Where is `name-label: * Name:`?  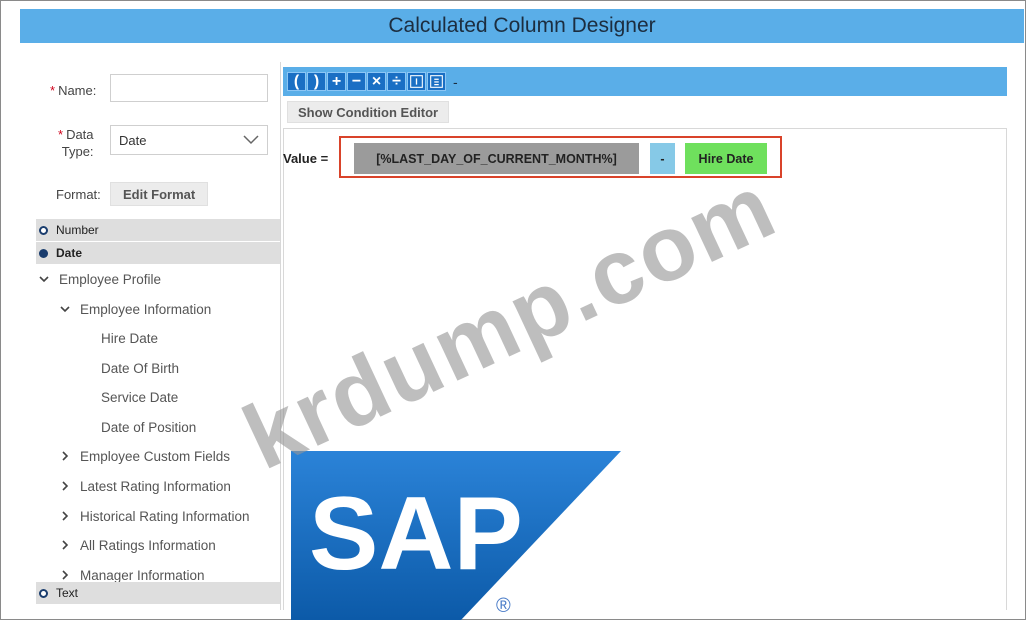
name-label: * Name: is located at coordinates (73, 90).